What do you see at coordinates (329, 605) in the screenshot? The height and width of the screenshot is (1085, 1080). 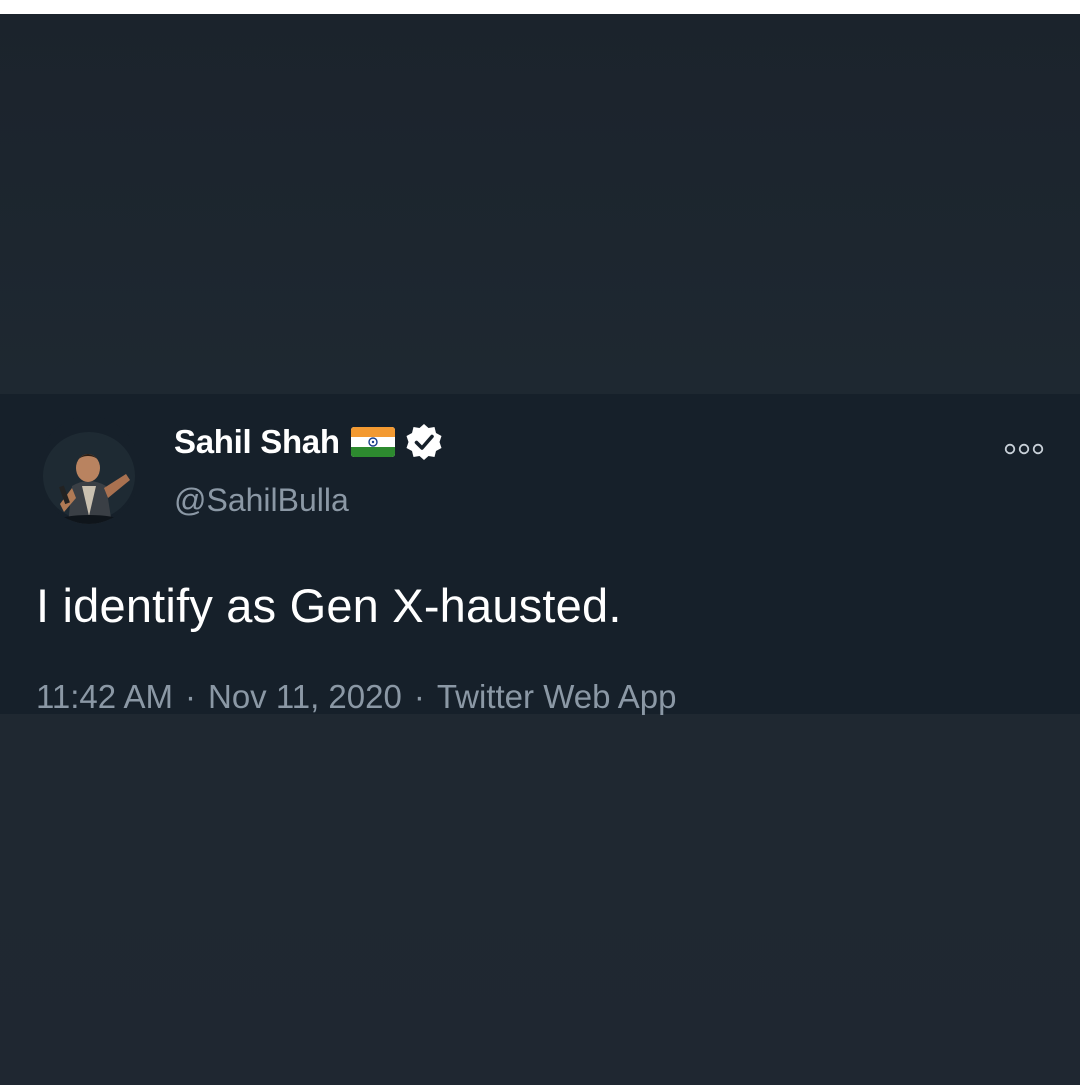 I see `tweet-text: I identify as Gen X-hausted.` at bounding box center [329, 605].